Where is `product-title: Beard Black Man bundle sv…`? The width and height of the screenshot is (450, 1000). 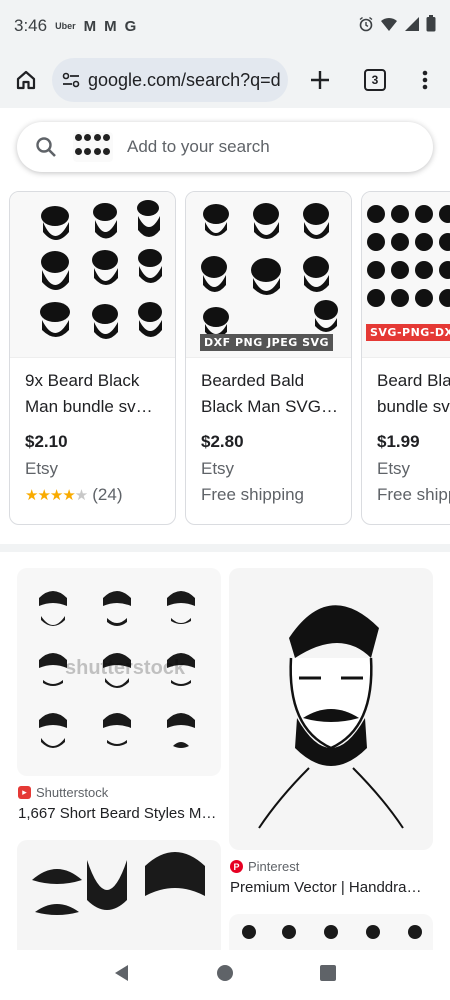 product-title: Beard Black Man bundle sv… is located at coordinates (413, 394).